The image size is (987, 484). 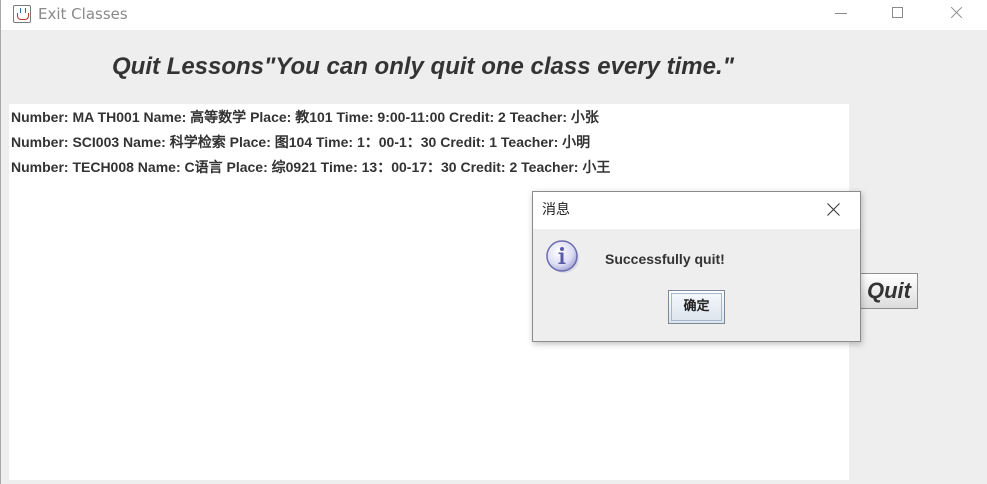 I want to click on dialog-close-icon, so click(x=833, y=210).